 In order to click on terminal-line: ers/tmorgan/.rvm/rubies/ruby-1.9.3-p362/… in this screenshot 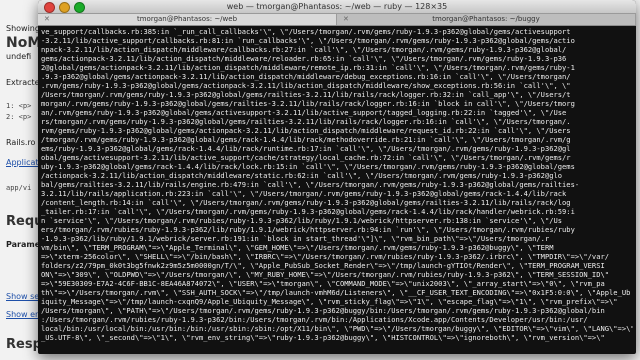, I will do `click(308, 229)`.